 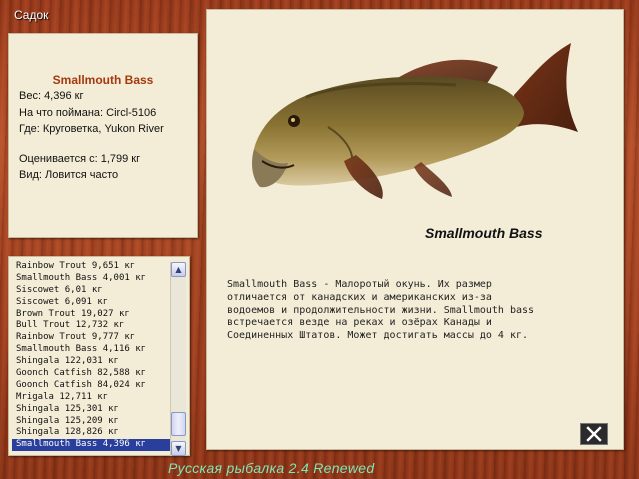 I want to click on catch-list-item: Rainbow Trout 9,651 кг, so click(x=92, y=267).